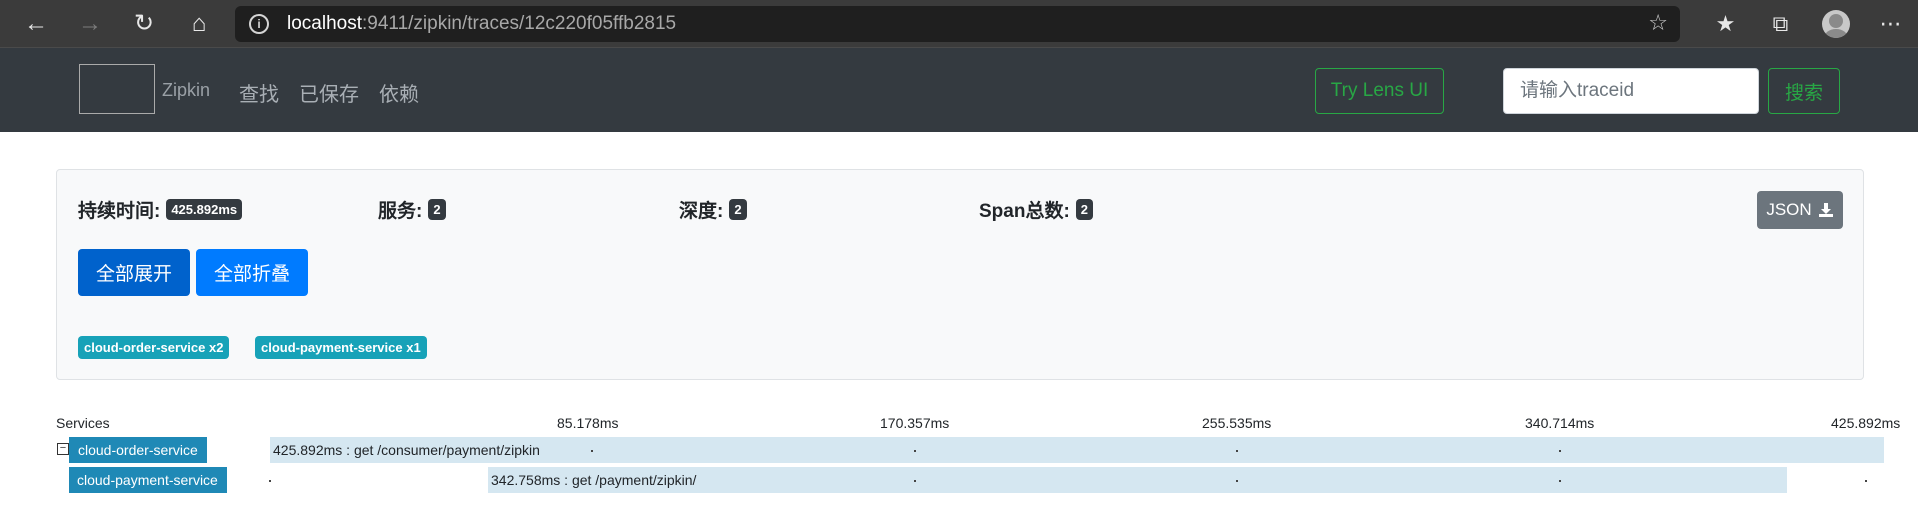  I want to click on timeline-tick: 170.357ms, so click(915, 423).